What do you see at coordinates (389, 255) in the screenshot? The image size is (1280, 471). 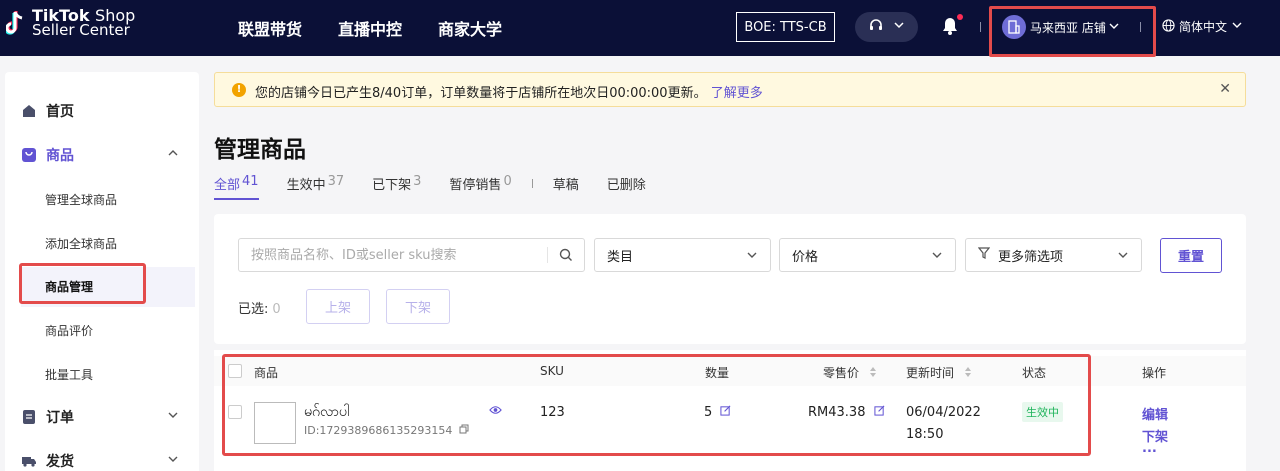 I see `search-input` at bounding box center [389, 255].